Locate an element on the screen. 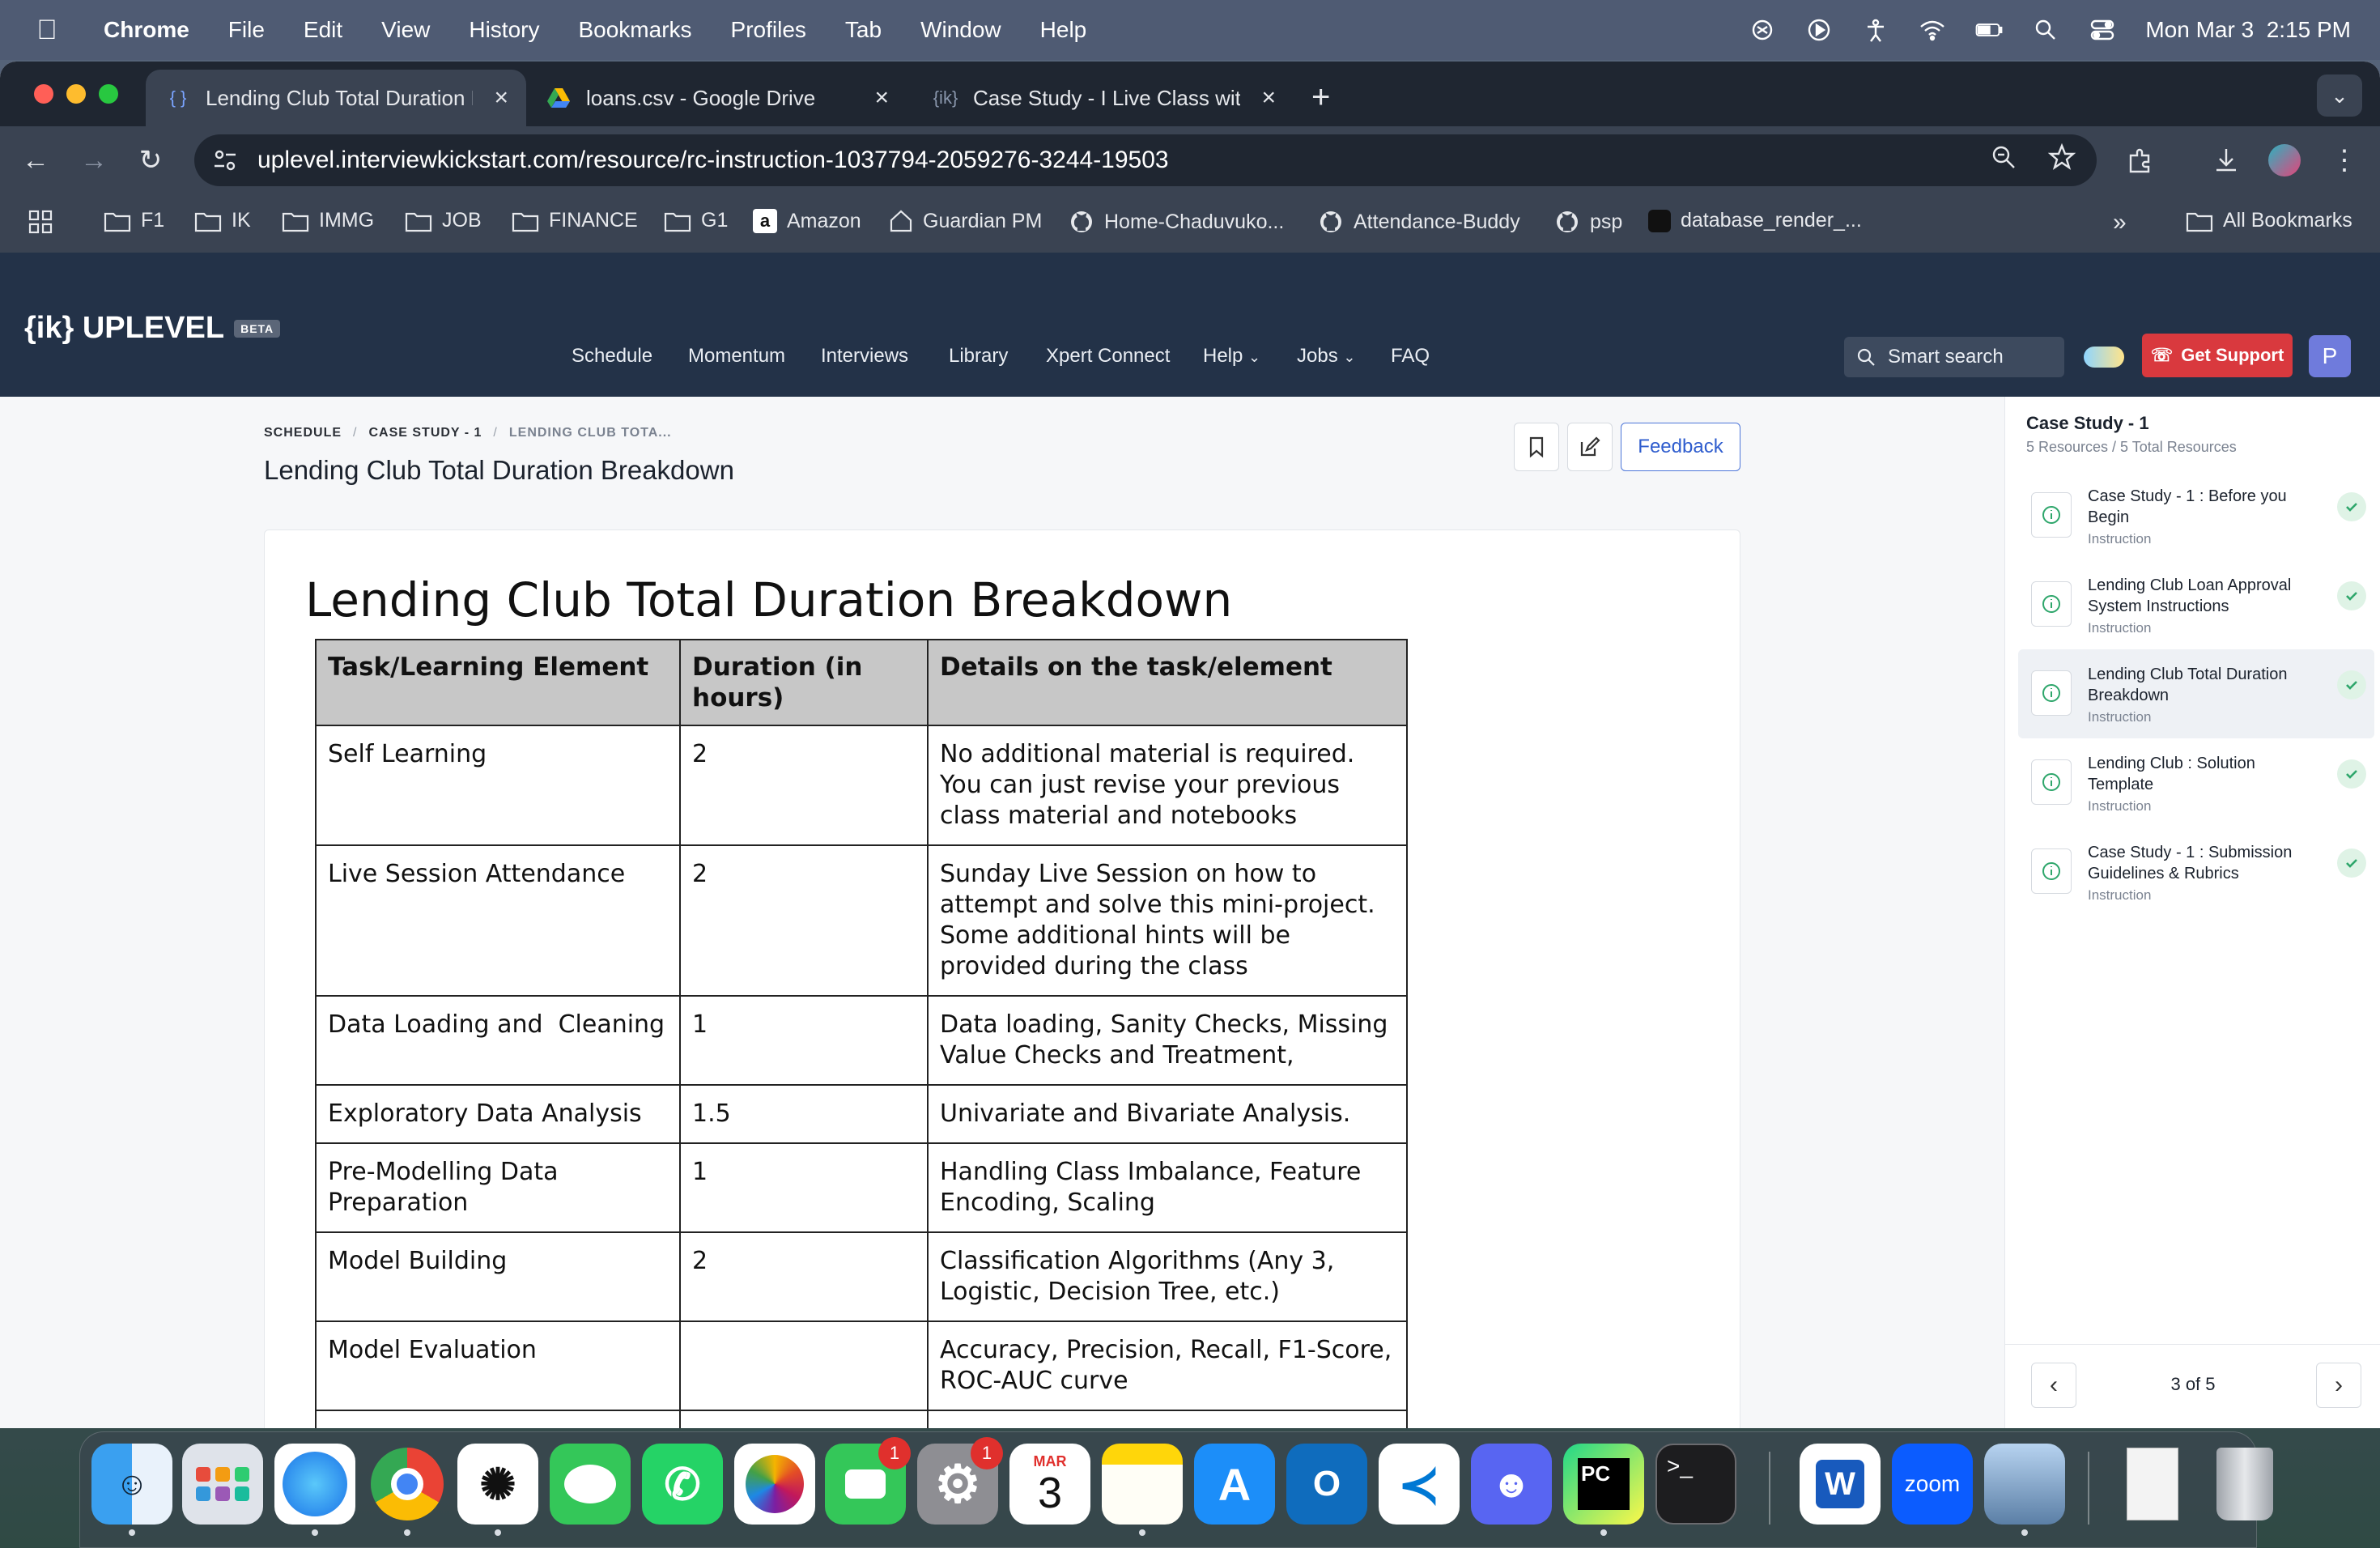 Image resolution: width=2380 pixels, height=1548 pixels. spotlight-search-icon is located at coordinates (2046, 30).